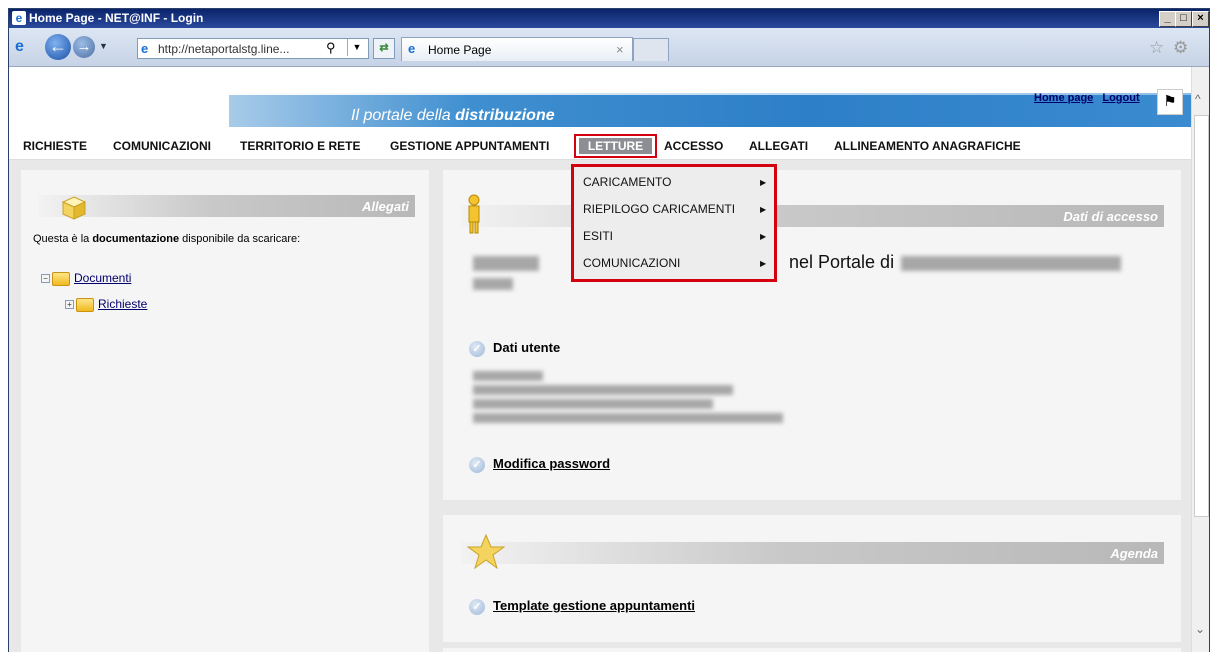 The image size is (1214, 652). Describe the element at coordinates (1167, 19) in the screenshot. I see `minimize-button: _` at that location.